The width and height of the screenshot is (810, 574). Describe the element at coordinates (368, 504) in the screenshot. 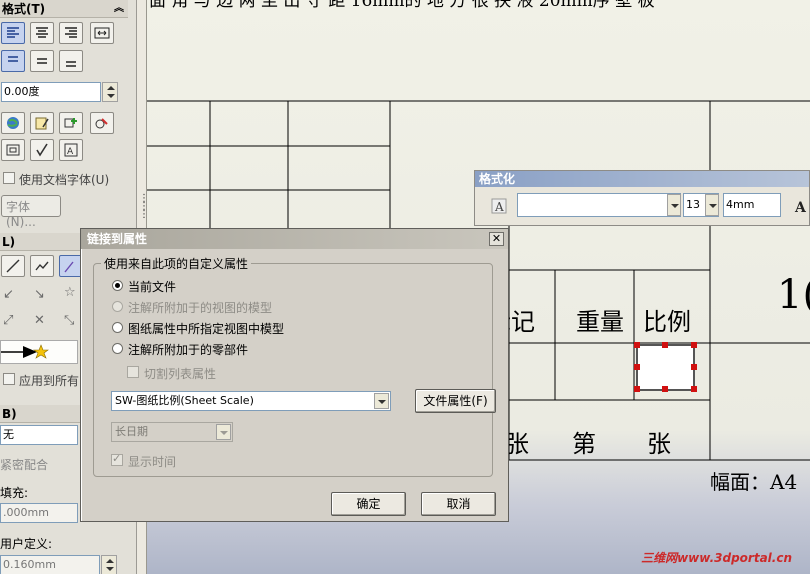

I see `ok-button: 确定` at that location.